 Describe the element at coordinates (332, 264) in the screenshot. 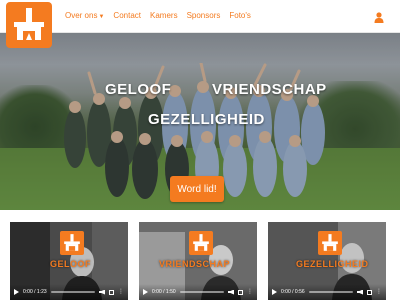

I see `video-title: GEZELLIGHEID` at that location.